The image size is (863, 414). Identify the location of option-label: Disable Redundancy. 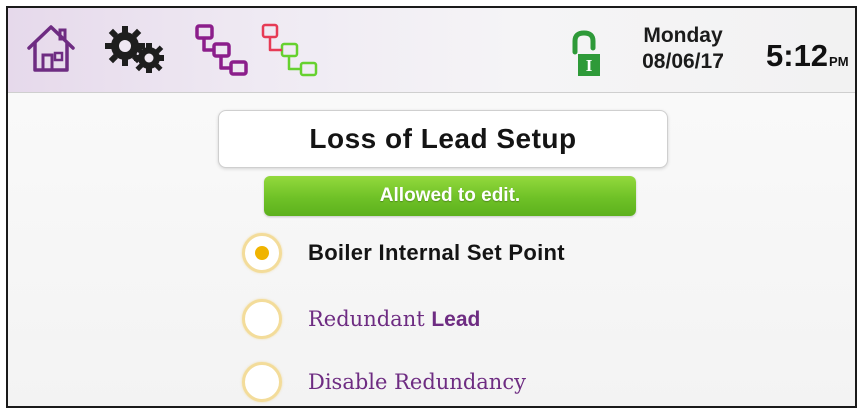
(417, 382).